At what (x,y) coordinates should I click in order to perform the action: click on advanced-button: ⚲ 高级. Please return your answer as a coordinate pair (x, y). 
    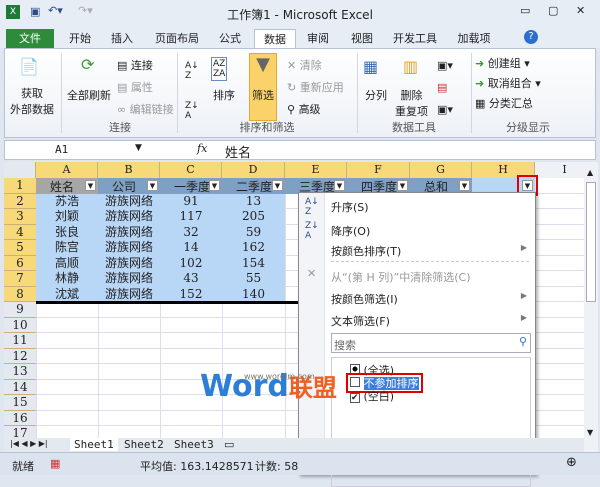
    Looking at the image, I should click on (304, 109).